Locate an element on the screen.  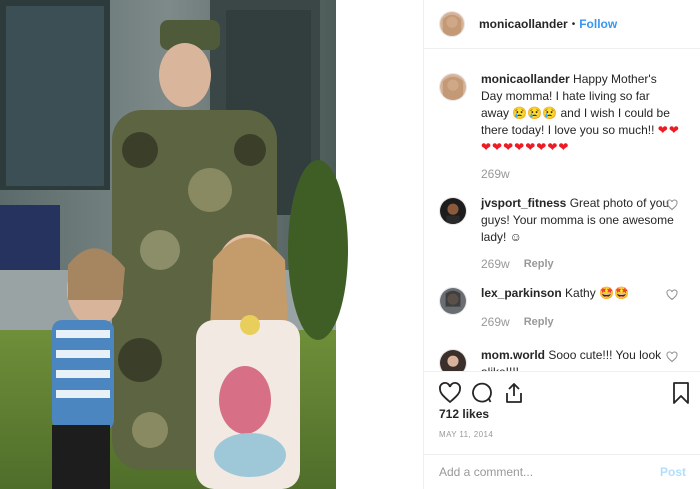
share-icon is located at coordinates (514, 393).